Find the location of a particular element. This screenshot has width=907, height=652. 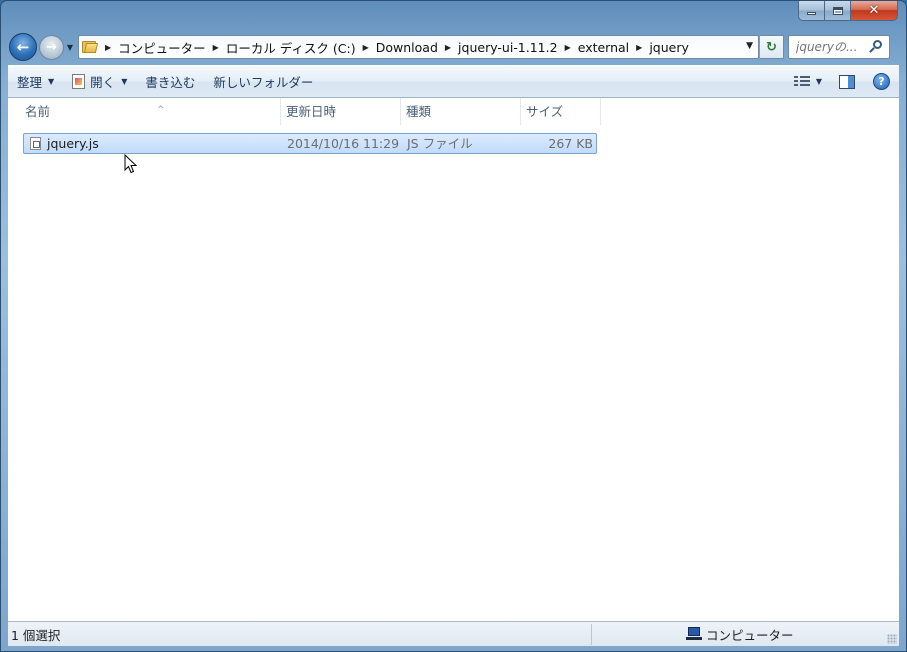

breadcrumb-jquery-ui: jquery-ui-1.11.2 is located at coordinates (508, 47).